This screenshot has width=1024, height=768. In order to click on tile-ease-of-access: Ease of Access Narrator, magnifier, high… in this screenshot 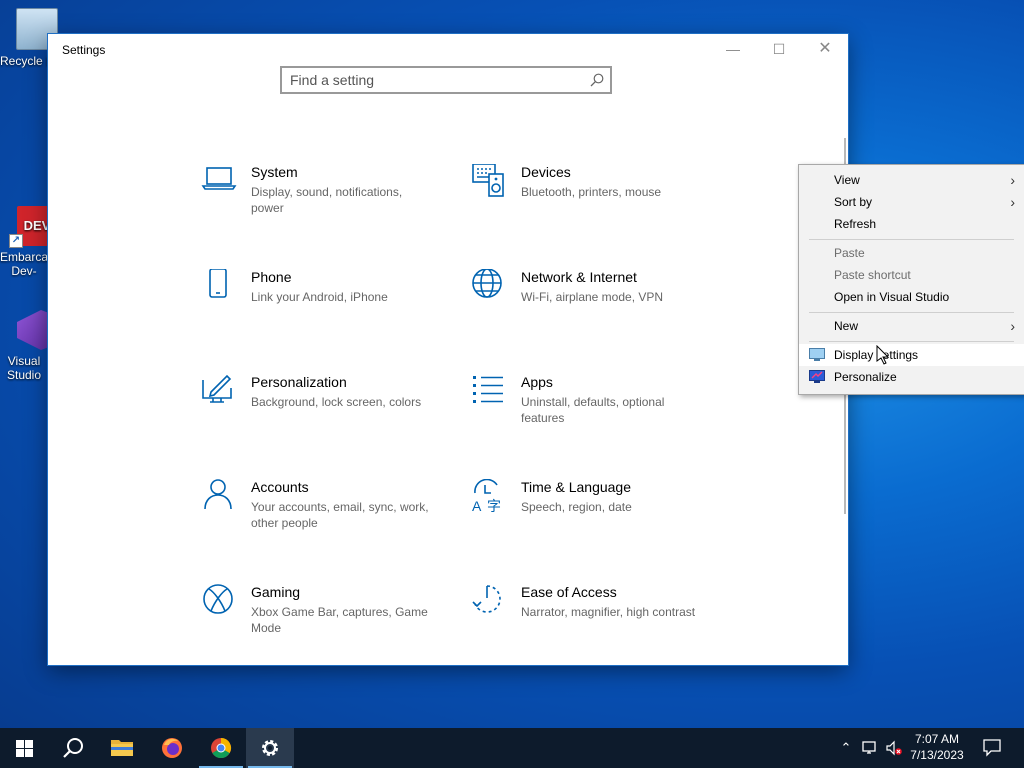, I will do `click(596, 624)`.